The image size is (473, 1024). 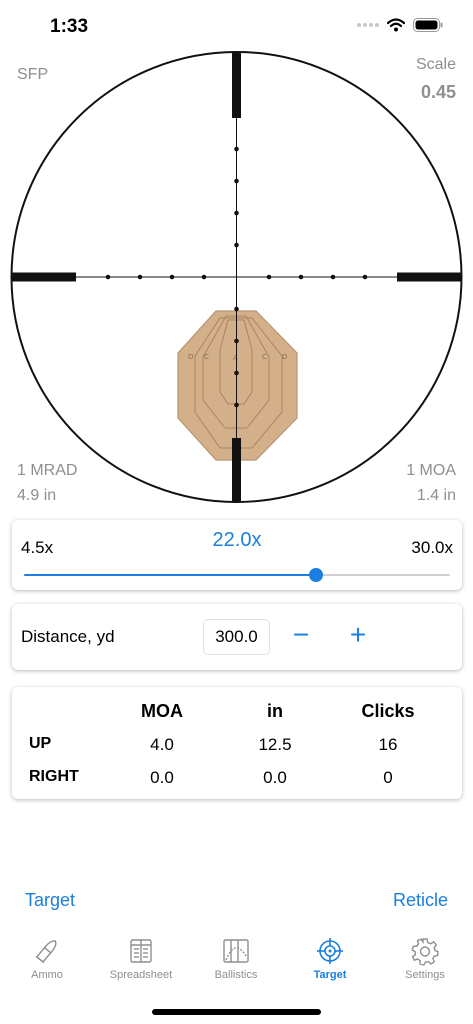 What do you see at coordinates (429, 277) in the screenshot?
I see `post-right` at bounding box center [429, 277].